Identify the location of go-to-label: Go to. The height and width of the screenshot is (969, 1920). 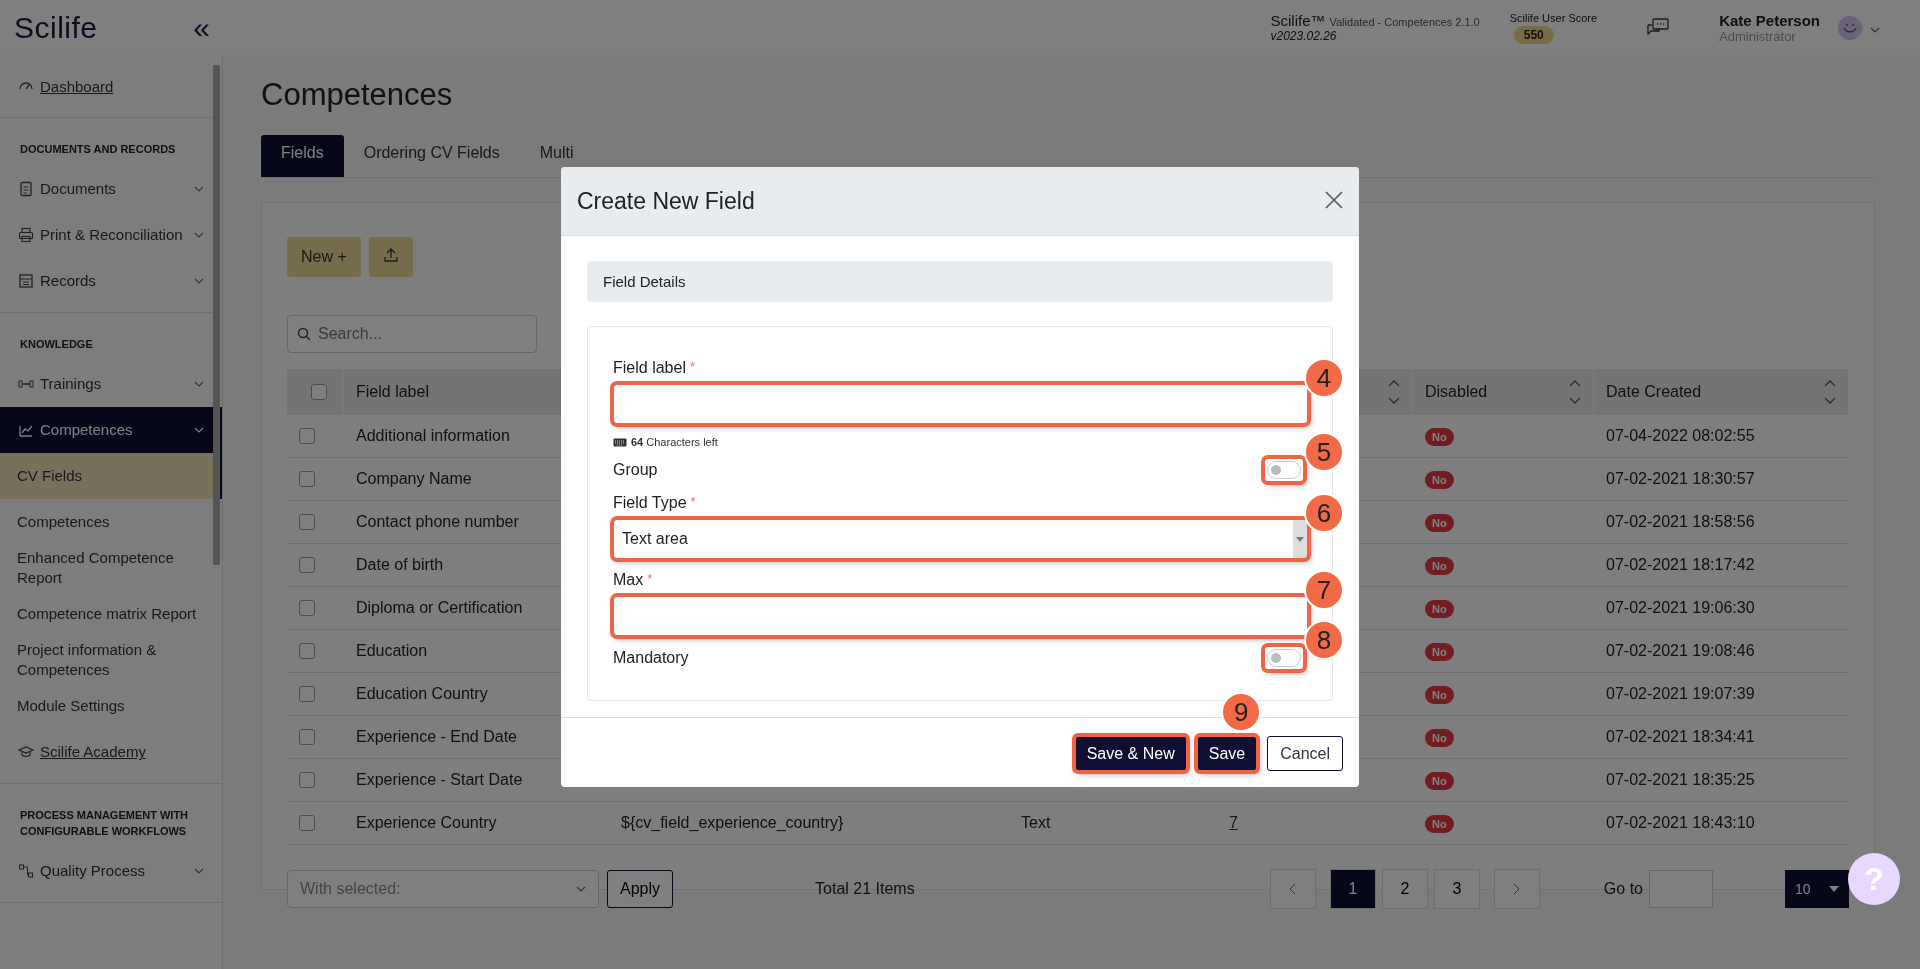
(1623, 889).